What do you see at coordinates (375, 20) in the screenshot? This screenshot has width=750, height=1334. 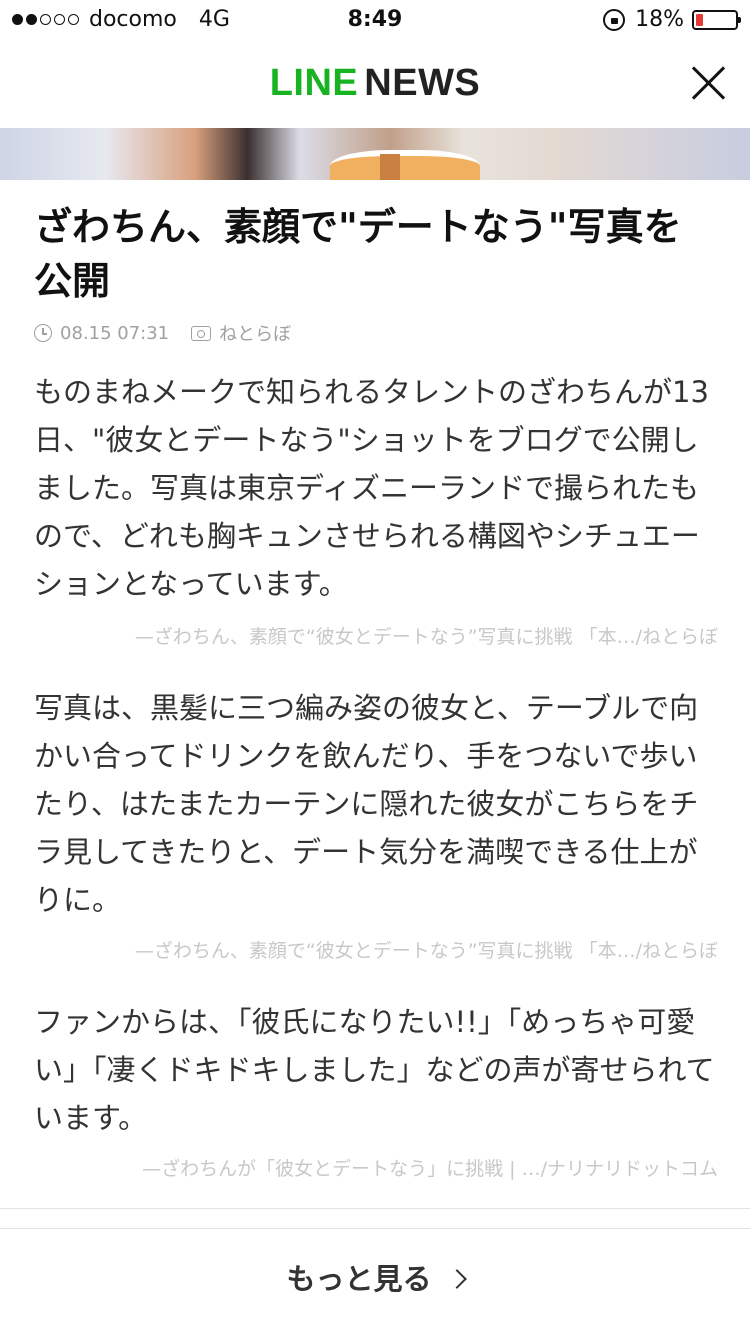 I see `status-bar: docomo 4G 8:49 18%` at bounding box center [375, 20].